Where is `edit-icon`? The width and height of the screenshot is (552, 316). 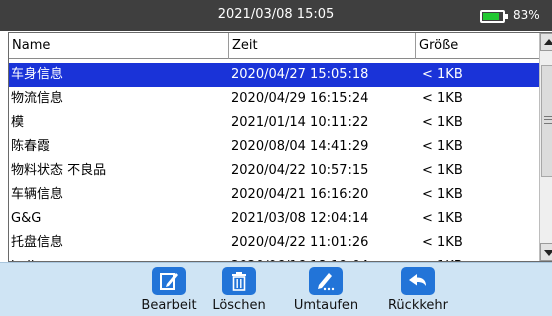 edit-icon is located at coordinates (169, 281).